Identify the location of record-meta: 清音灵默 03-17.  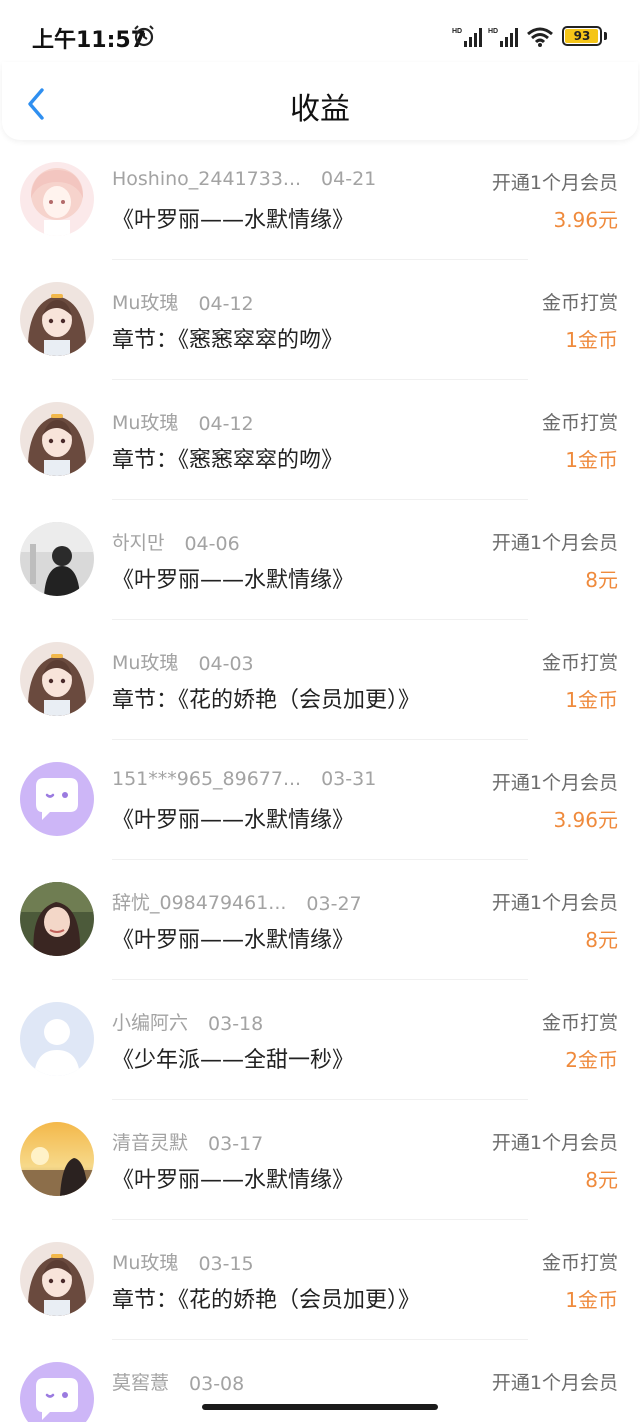
(187, 1141).